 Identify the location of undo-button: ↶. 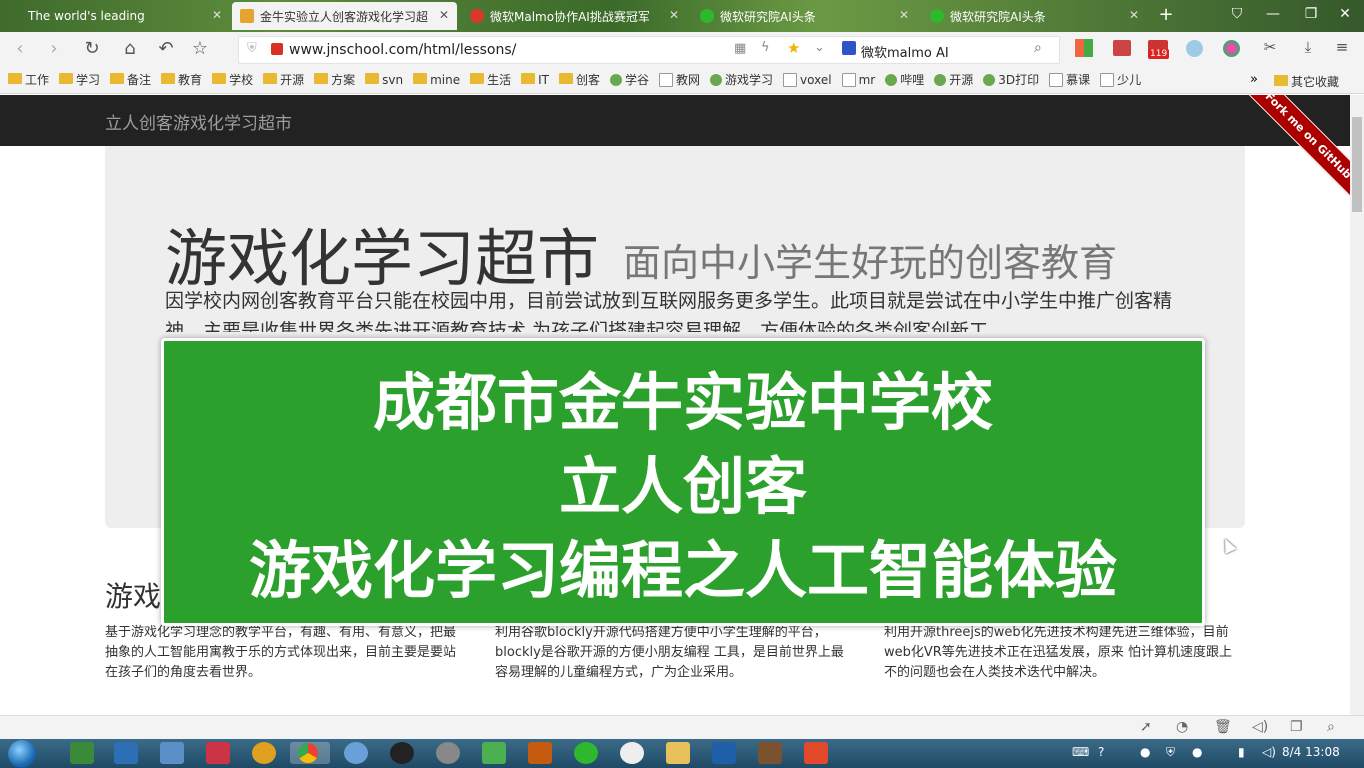
(166, 48).